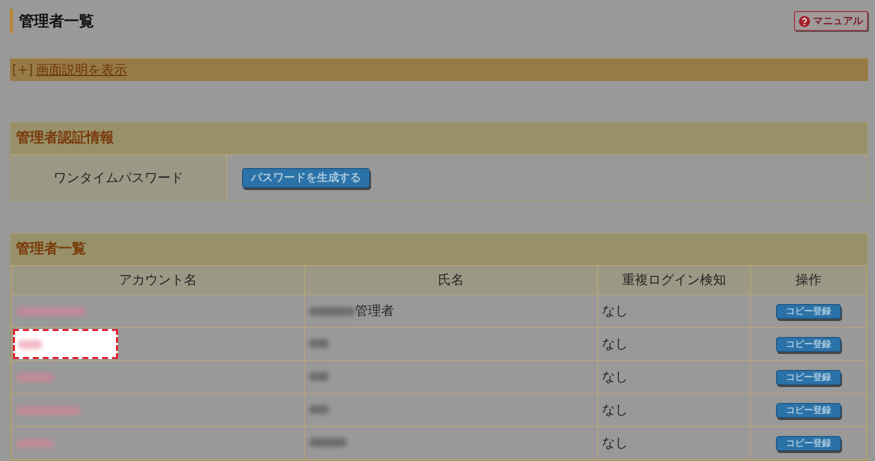  Describe the element at coordinates (82, 70) in the screenshot. I see `help-link: 画面説明を表示` at that location.